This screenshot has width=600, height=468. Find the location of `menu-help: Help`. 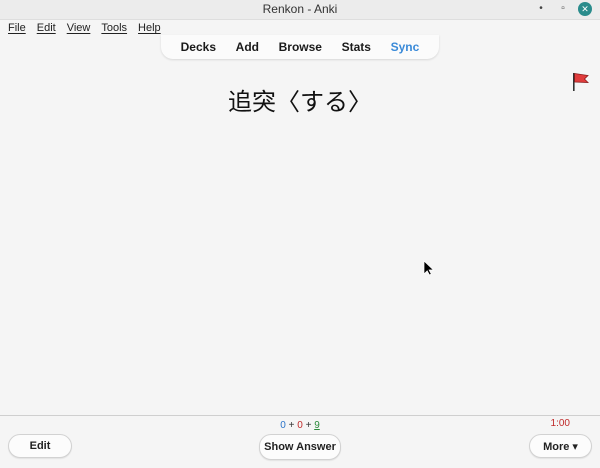

menu-help: Help is located at coordinates (149, 28).